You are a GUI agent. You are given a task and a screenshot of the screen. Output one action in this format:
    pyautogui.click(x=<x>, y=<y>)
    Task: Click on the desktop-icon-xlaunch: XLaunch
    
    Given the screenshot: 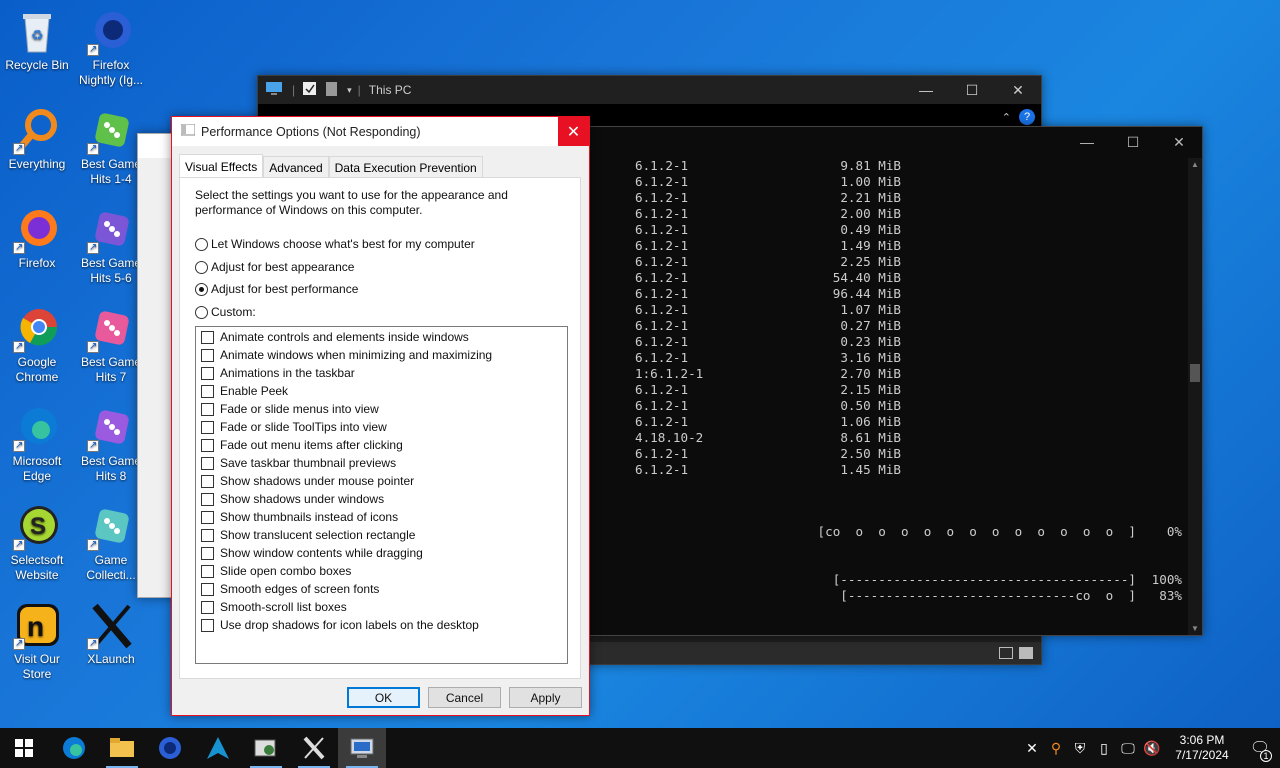 What is the action you would take?
    pyautogui.click(x=111, y=634)
    